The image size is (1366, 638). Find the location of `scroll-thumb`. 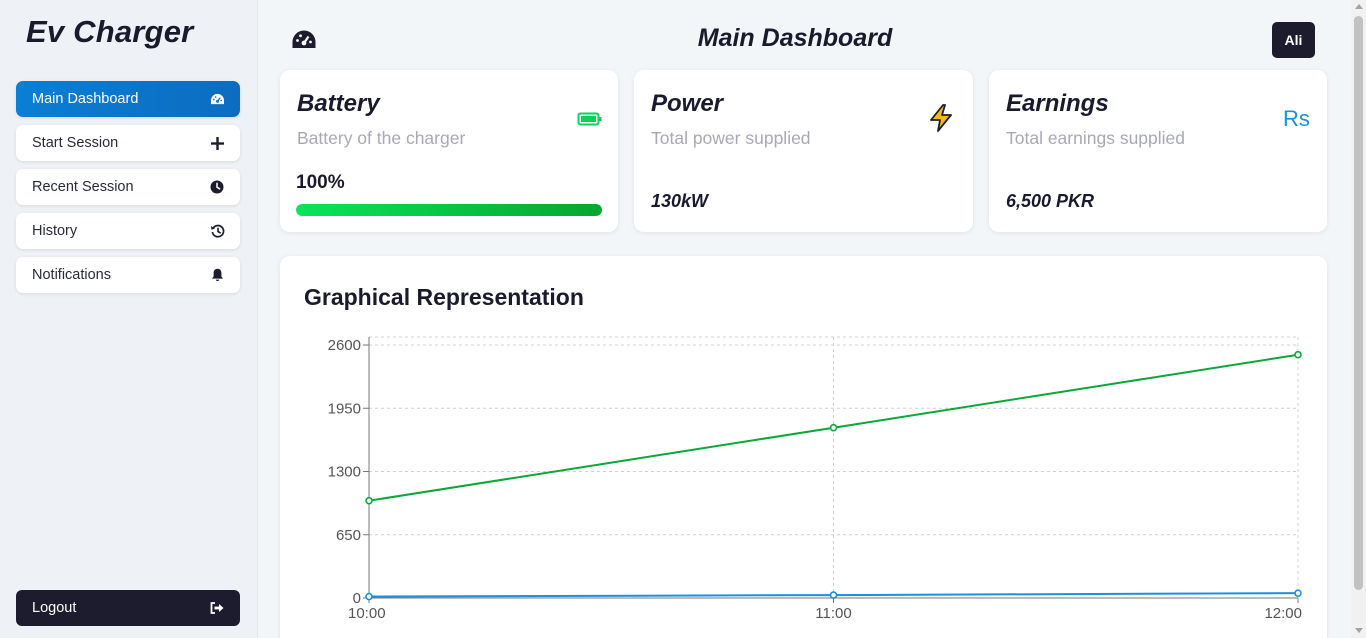

scroll-thumb is located at coordinates (1358, 303).